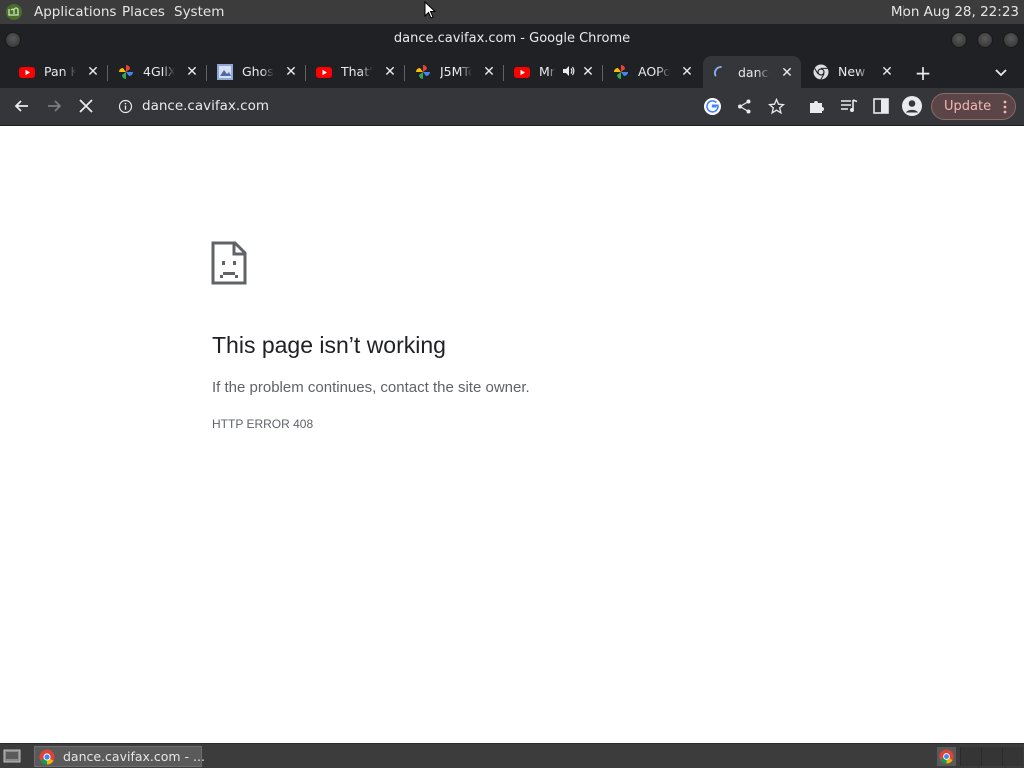 The image size is (1024, 768). Describe the element at coordinates (849, 106) in the screenshot. I see `media-queue-icon` at that location.